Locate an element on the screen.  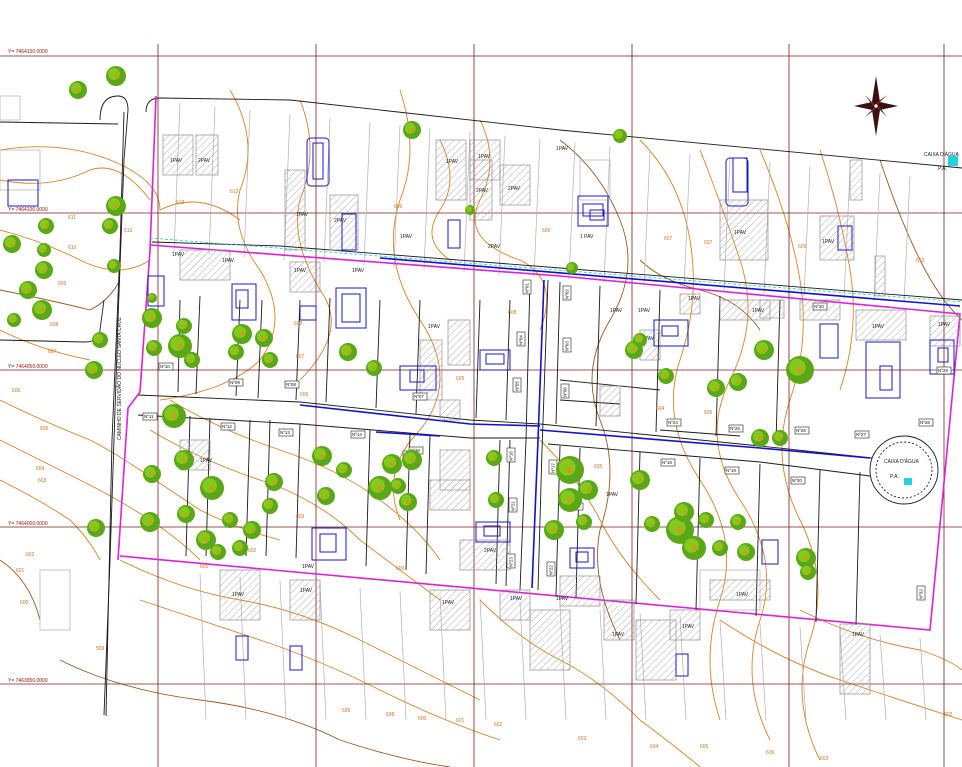
svg-text: Nº27 is located at coordinates (861, 434).